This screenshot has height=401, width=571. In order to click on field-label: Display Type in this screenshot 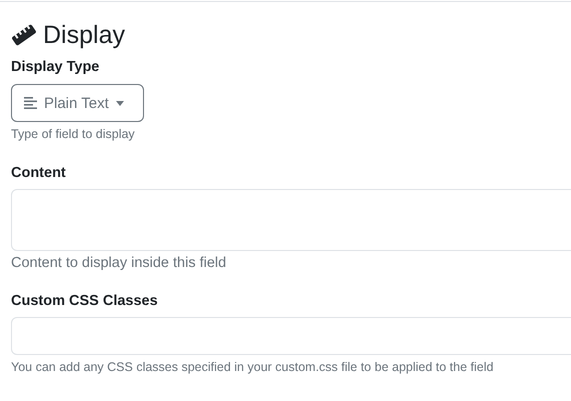, I will do `click(55, 67)`.